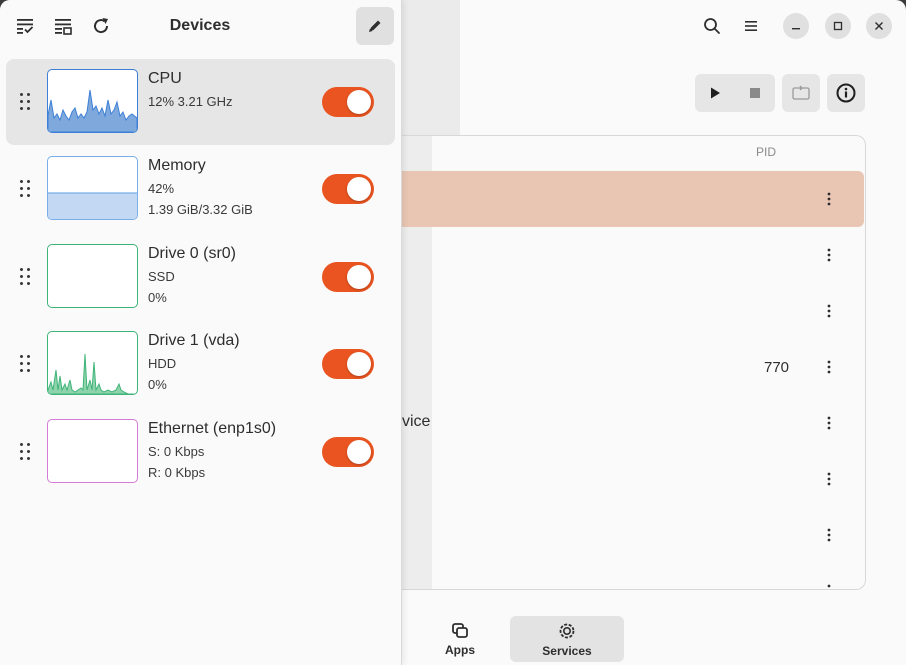 The height and width of the screenshot is (665, 906). What do you see at coordinates (348, 102) in the screenshot?
I see `device-toggle-cpu` at bounding box center [348, 102].